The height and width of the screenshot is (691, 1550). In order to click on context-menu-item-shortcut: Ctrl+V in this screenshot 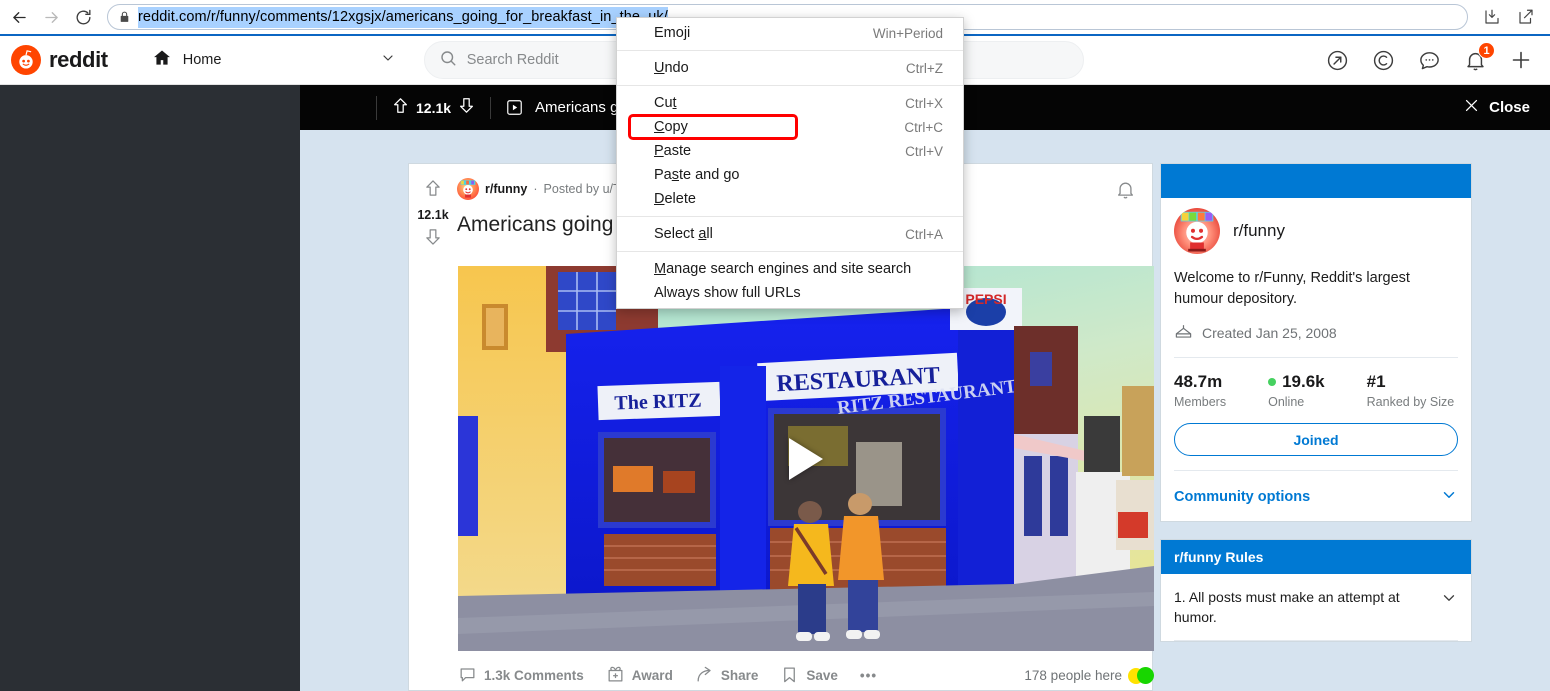, I will do `click(924, 151)`.